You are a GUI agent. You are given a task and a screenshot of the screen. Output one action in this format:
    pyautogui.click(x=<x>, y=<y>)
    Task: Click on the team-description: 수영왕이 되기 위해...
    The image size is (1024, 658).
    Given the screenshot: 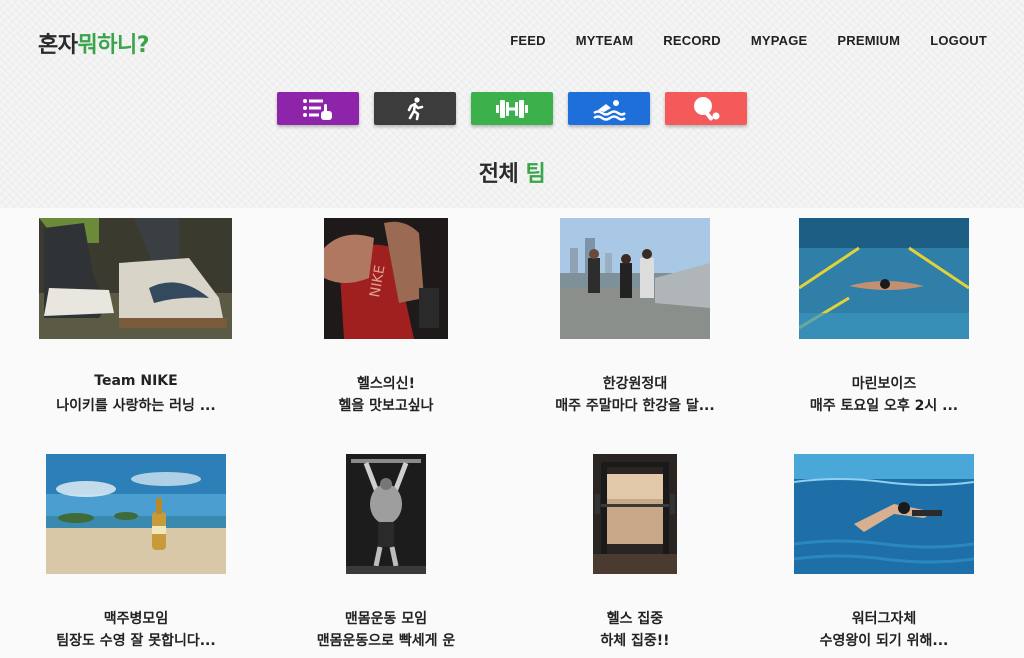 What is the action you would take?
    pyautogui.click(x=884, y=641)
    